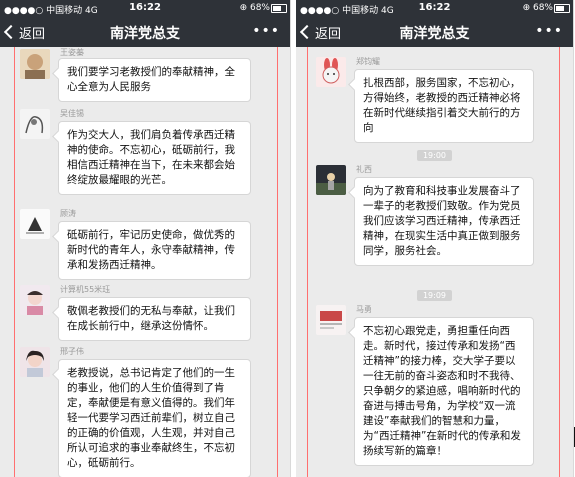 The height and width of the screenshot is (477, 575). I want to click on message-bubble: 敬佩老教授们的无私与奉献，让我们在成长前行中，继承这份情怀。, so click(154, 319).